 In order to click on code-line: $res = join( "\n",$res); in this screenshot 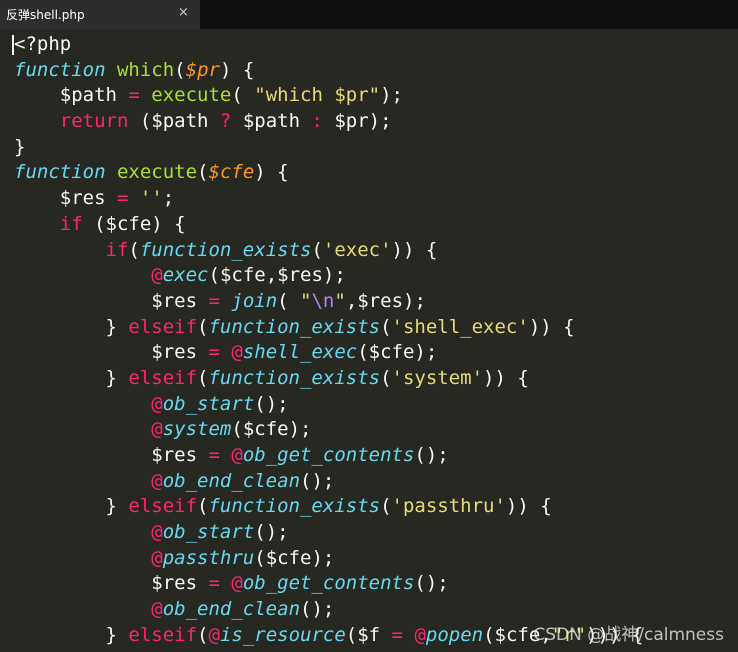, I will do `click(220, 300)`.